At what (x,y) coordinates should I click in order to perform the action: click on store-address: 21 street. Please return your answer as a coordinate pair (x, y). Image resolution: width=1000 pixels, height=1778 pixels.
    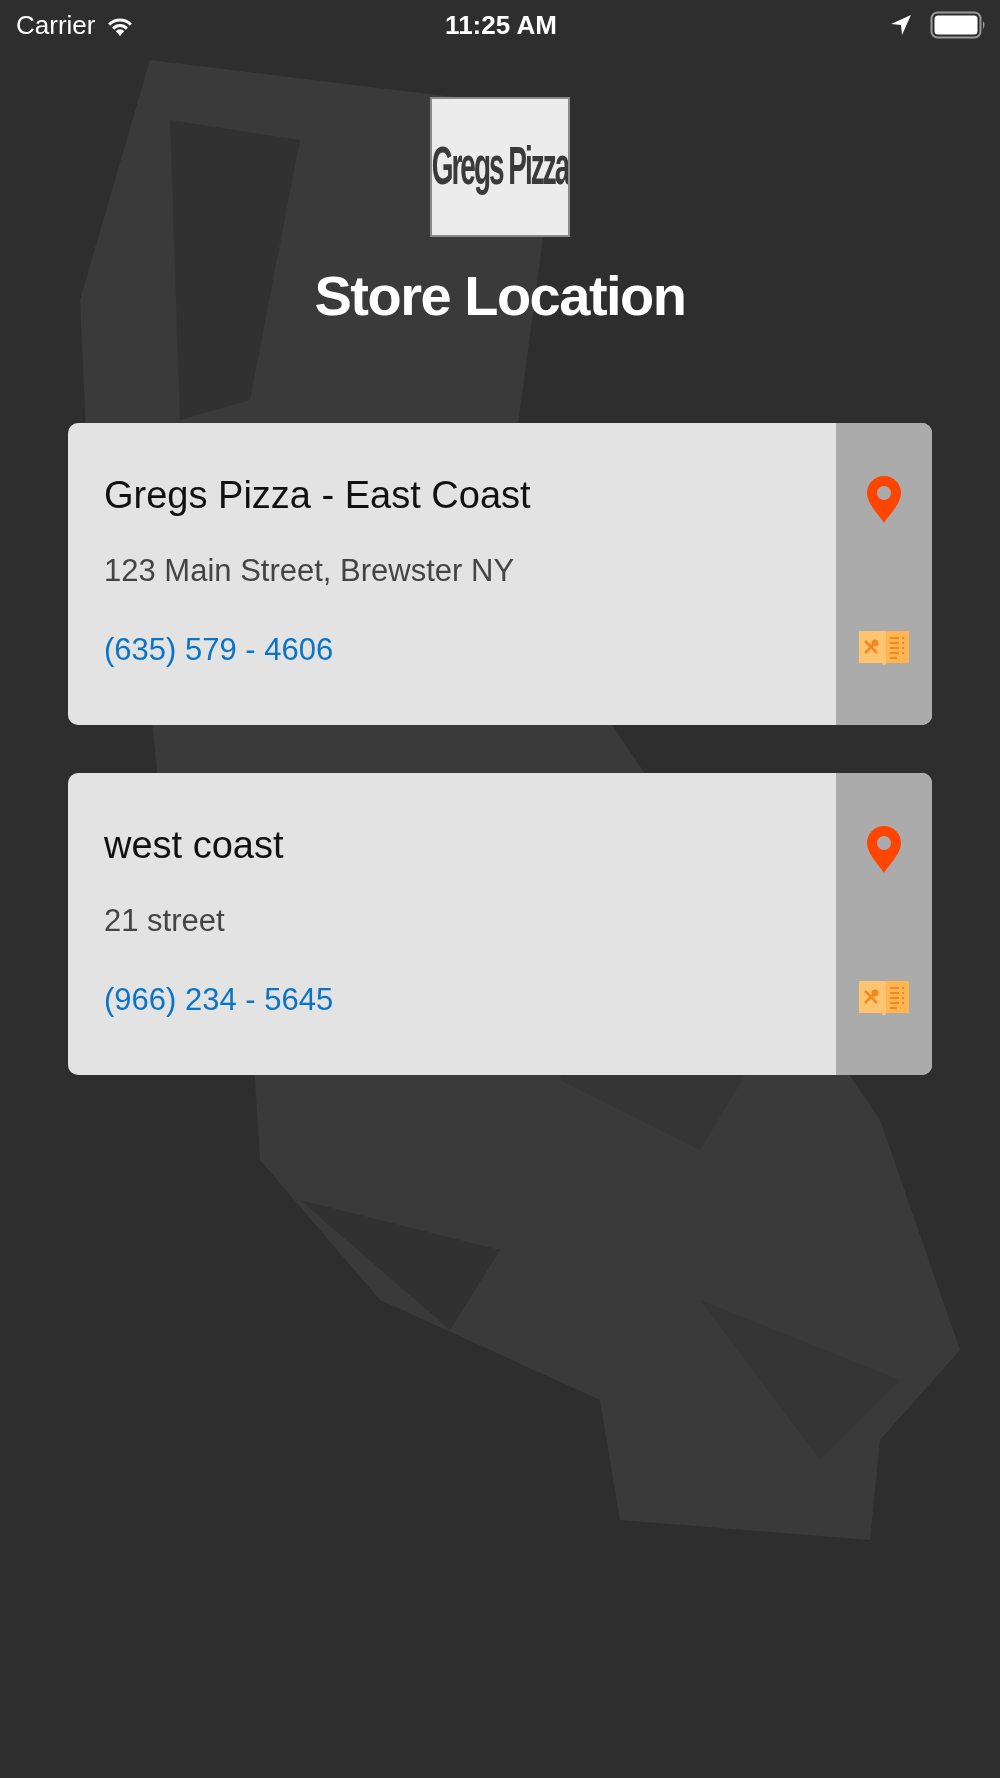
    Looking at the image, I should click on (164, 921).